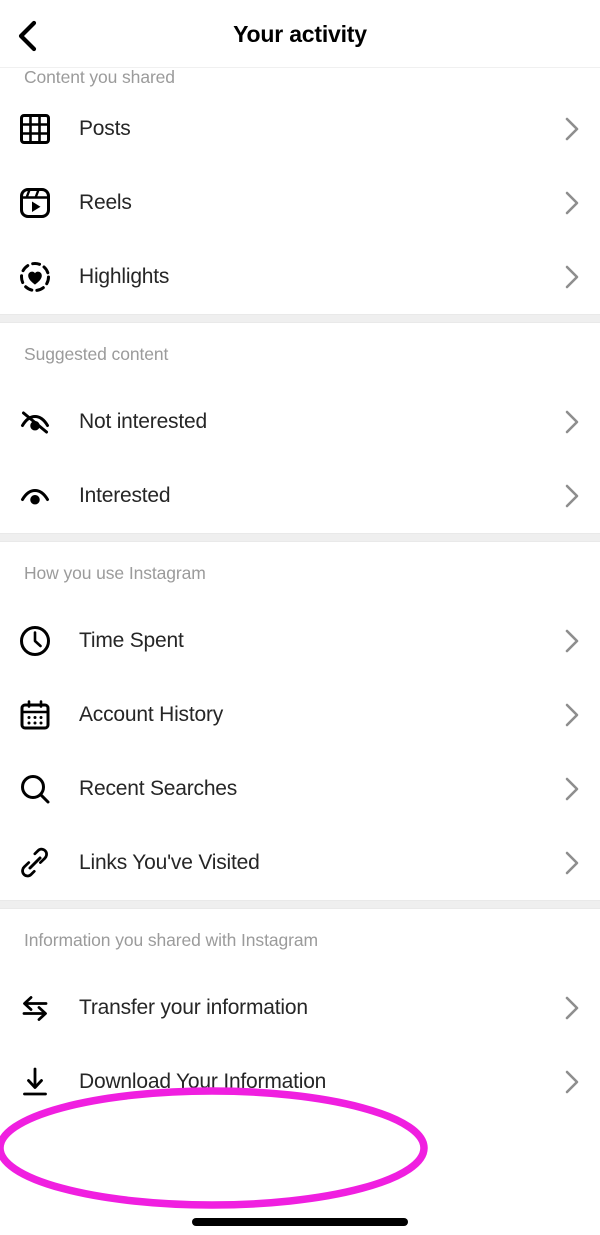  Describe the element at coordinates (105, 202) in the screenshot. I see `row-label: Reels` at that location.